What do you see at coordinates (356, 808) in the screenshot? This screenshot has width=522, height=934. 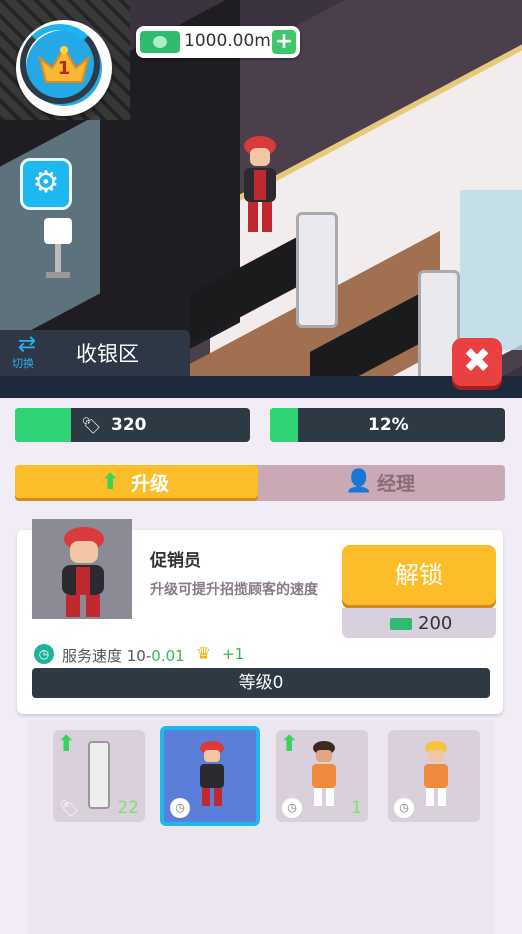 I see `roster-count: 1` at bounding box center [356, 808].